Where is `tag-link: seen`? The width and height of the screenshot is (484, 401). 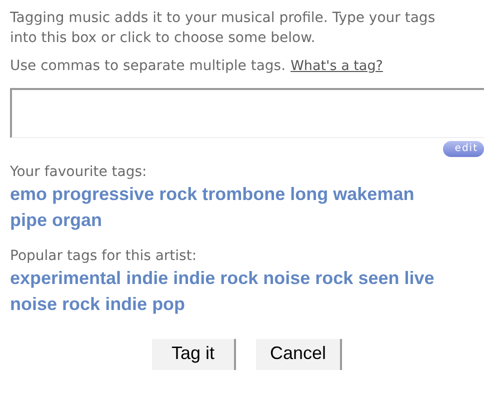
tag-link: seen is located at coordinates (379, 278).